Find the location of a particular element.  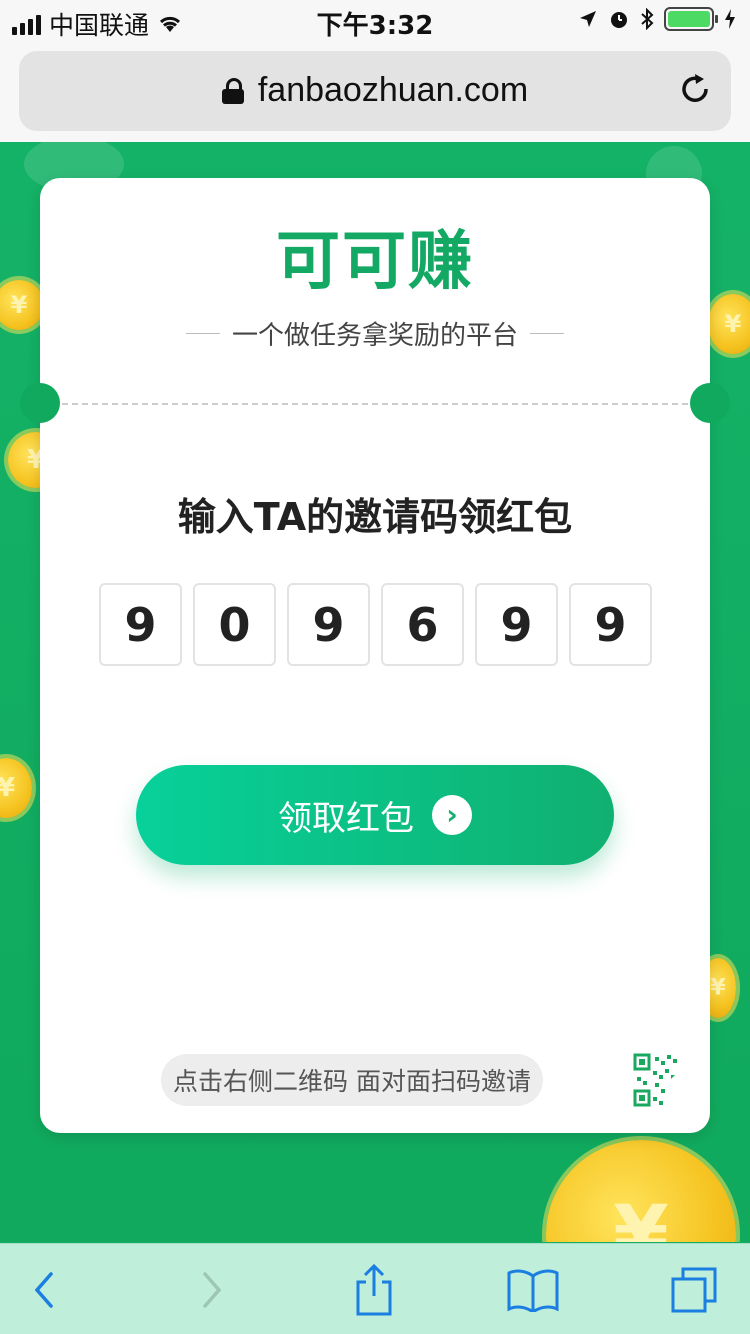

code-digit-box: 0 is located at coordinates (234, 624).